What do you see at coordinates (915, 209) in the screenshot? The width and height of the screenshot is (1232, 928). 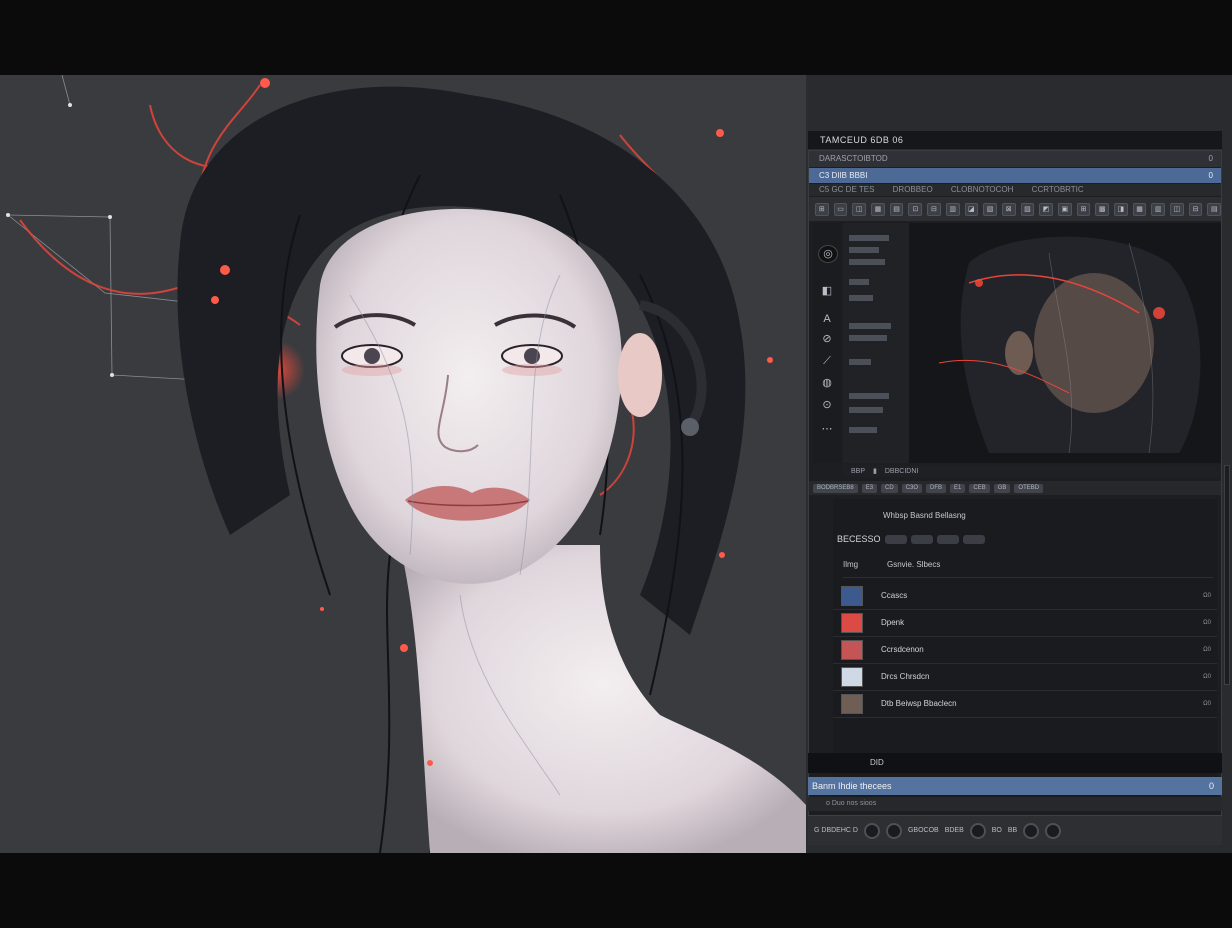 I see `toolbar-button: ⊡` at bounding box center [915, 209].